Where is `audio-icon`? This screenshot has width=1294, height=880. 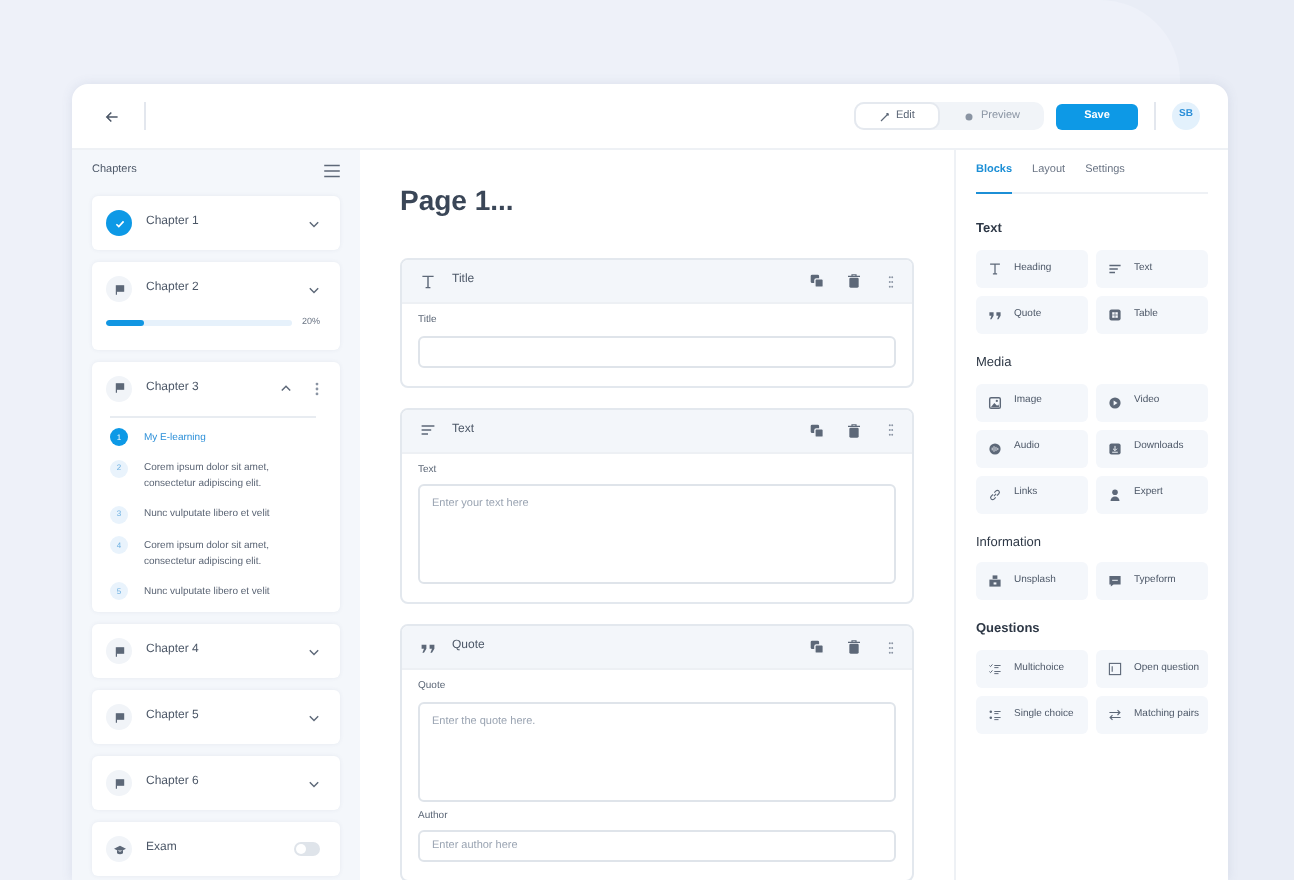 audio-icon is located at coordinates (995, 448).